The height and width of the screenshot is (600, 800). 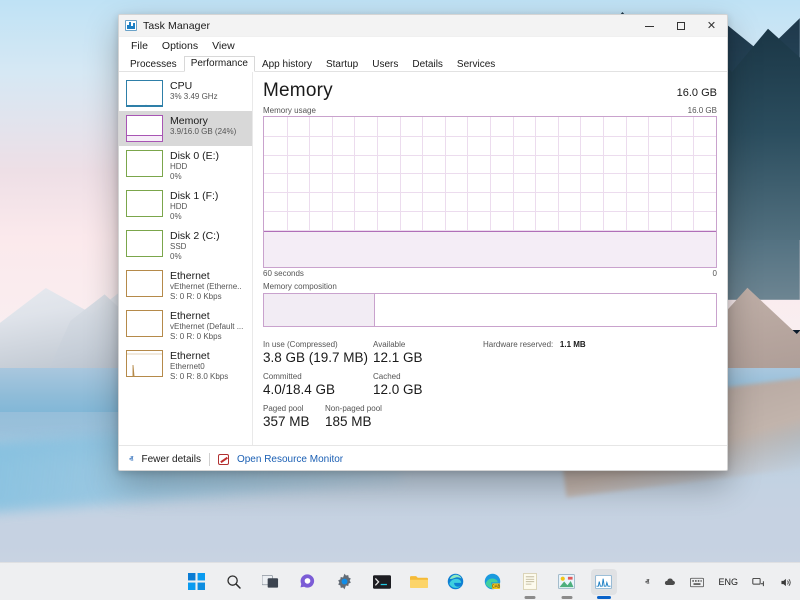 I want to click on sidebar-item-sublabel: 3% 3.49 GHz, so click(x=194, y=96).